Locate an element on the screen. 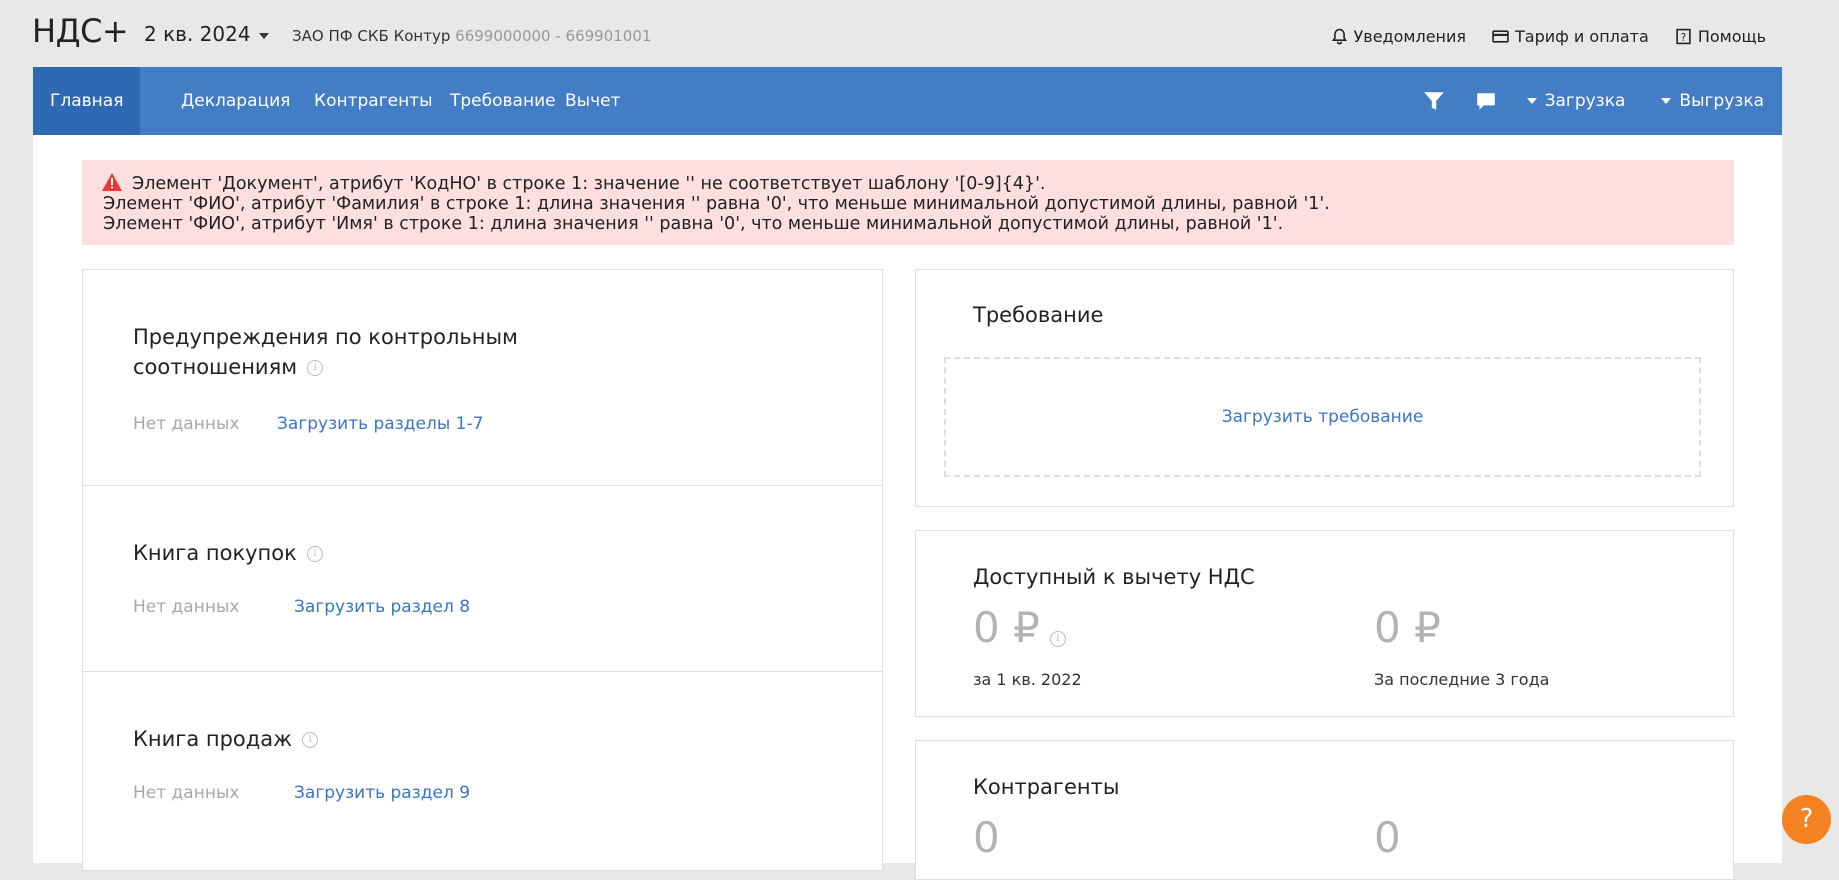 Image resolution: width=1839 pixels, height=880 pixels. help-link: ? Помощь is located at coordinates (1720, 36).